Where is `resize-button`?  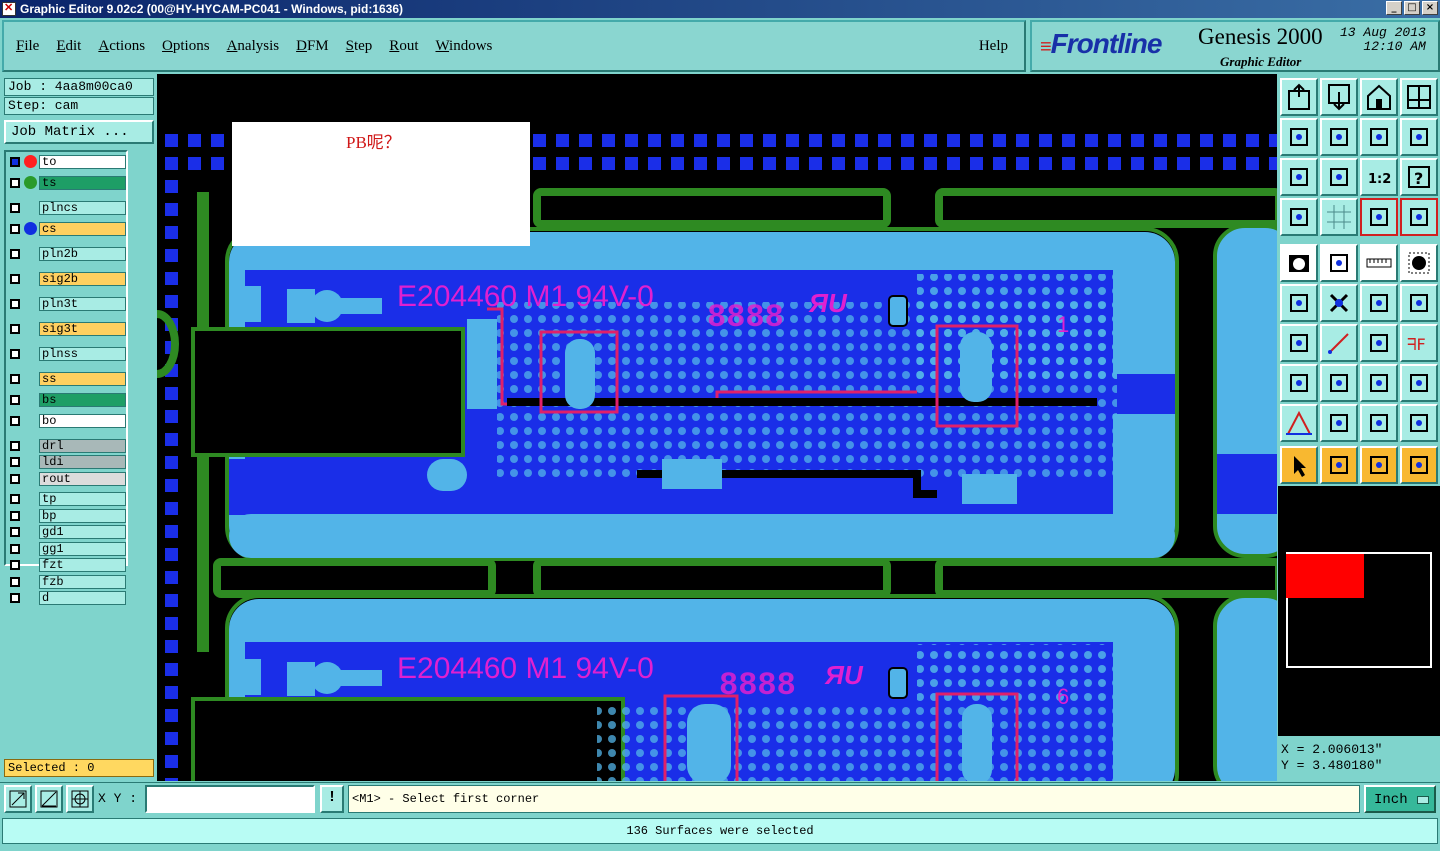 resize-button is located at coordinates (1379, 383).